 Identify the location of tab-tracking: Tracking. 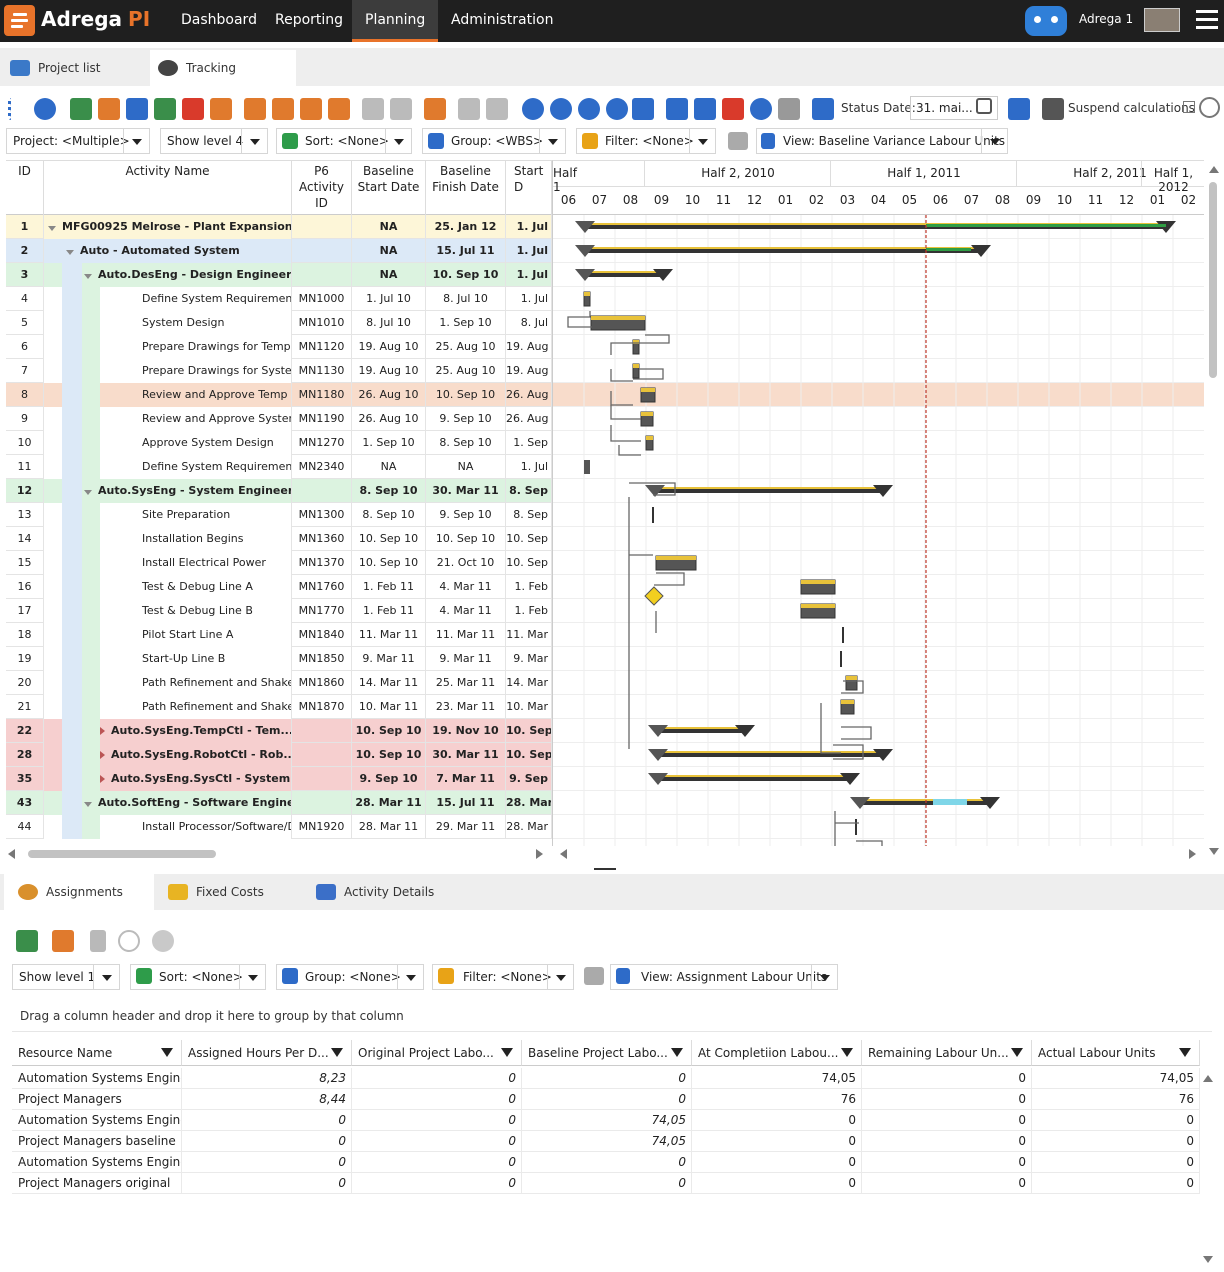
(223, 68).